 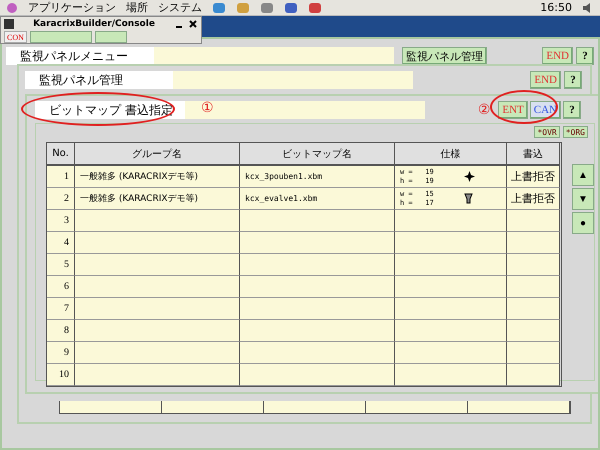 I want to click on console-button: CON, so click(x=15, y=37).